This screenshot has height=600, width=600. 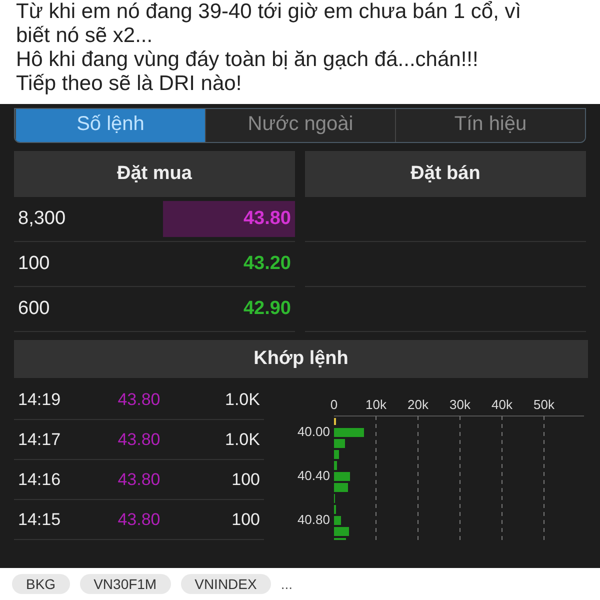 What do you see at coordinates (40, 480) in the screenshot?
I see `trade-time: 14:16` at bounding box center [40, 480].